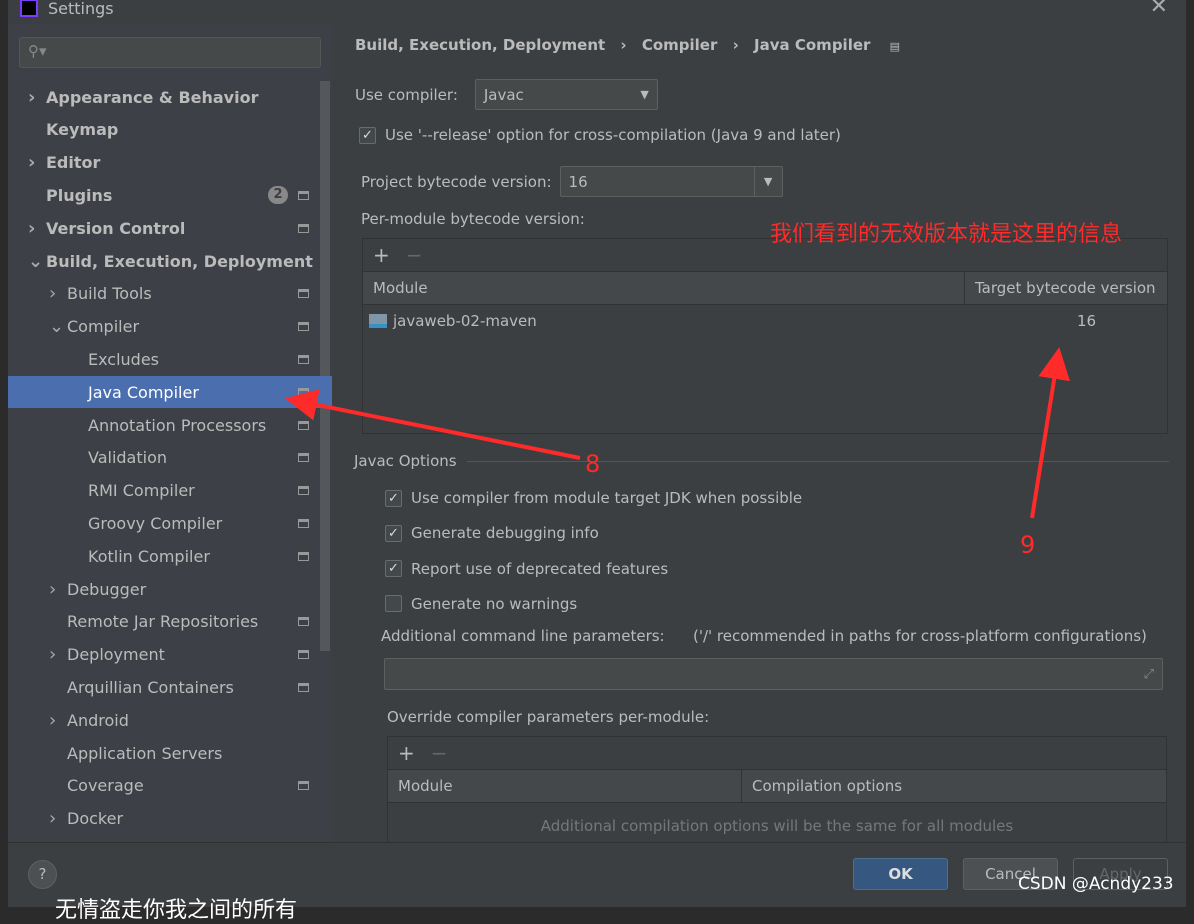 The width and height of the screenshot is (1194, 924). What do you see at coordinates (42, 874) in the screenshot?
I see `help-button: ?` at bounding box center [42, 874].